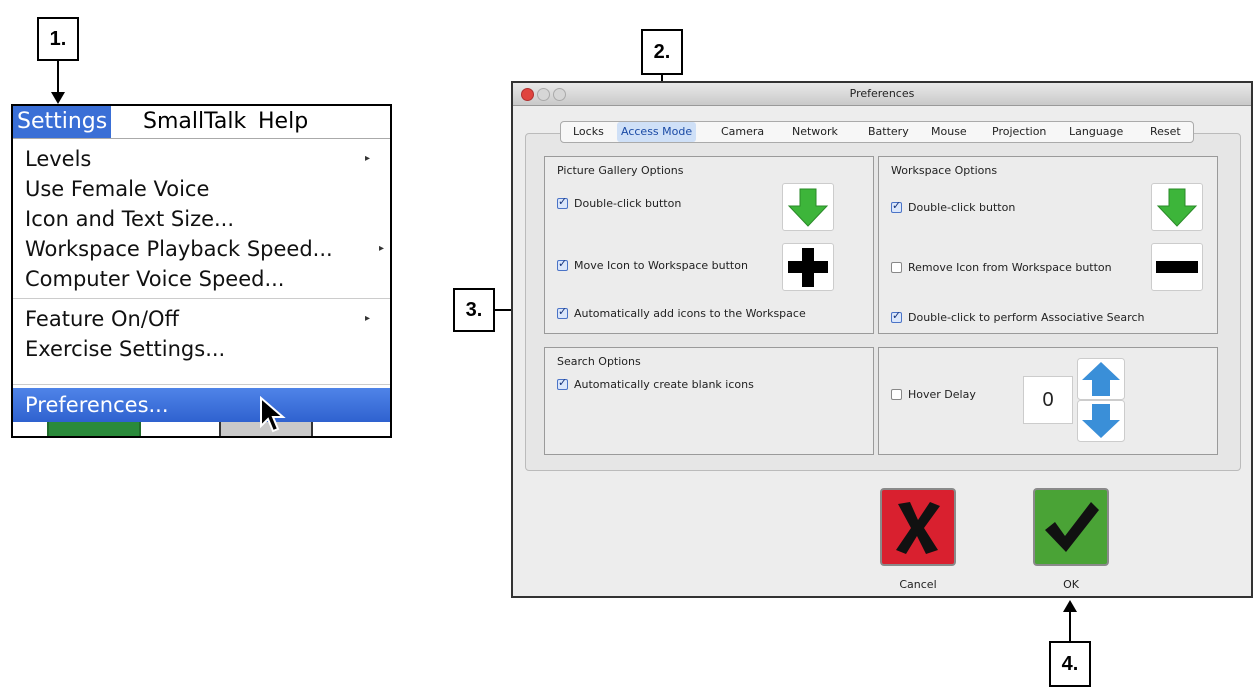  I want to click on menu-item-use-female-voice: Use Female Voice, so click(117, 189).